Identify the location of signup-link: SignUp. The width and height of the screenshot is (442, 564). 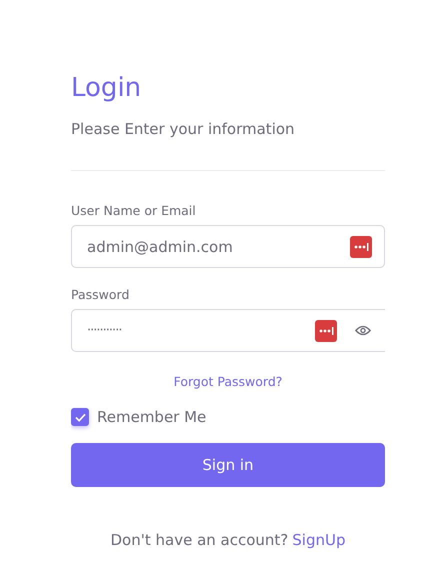
(319, 540).